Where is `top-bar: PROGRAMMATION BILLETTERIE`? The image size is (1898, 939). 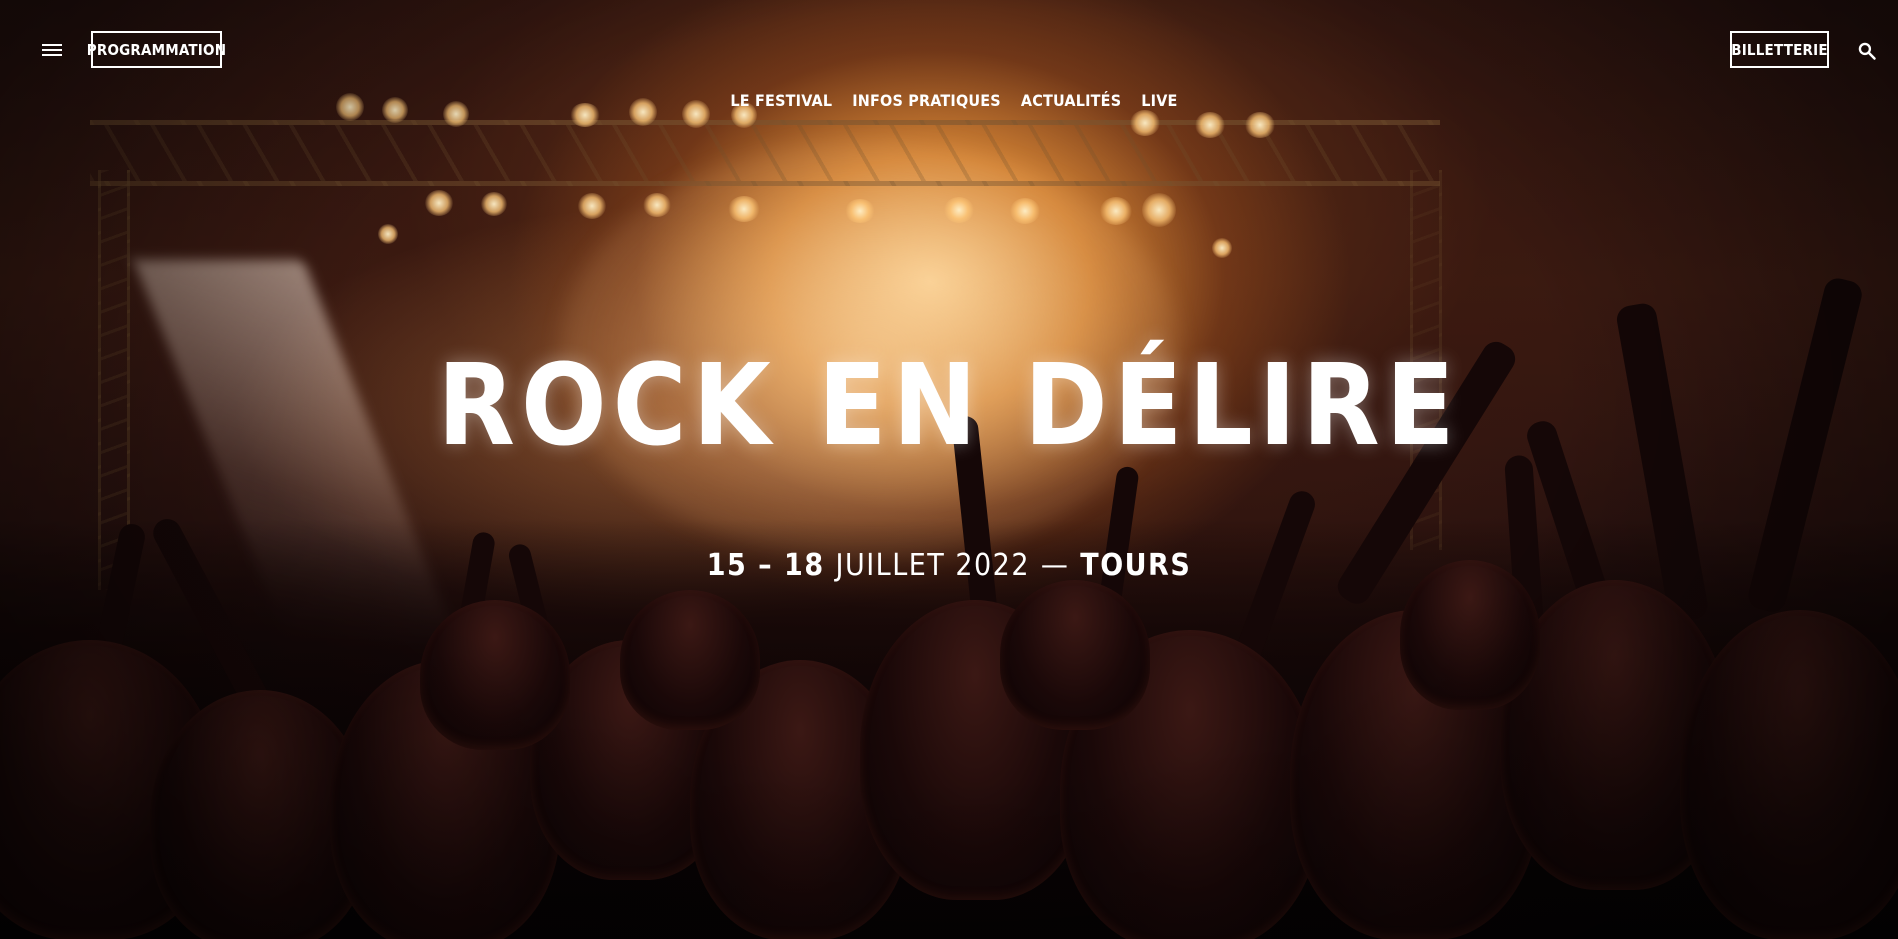
top-bar: PROGRAMMATION BILLETTERIE is located at coordinates (949, 50).